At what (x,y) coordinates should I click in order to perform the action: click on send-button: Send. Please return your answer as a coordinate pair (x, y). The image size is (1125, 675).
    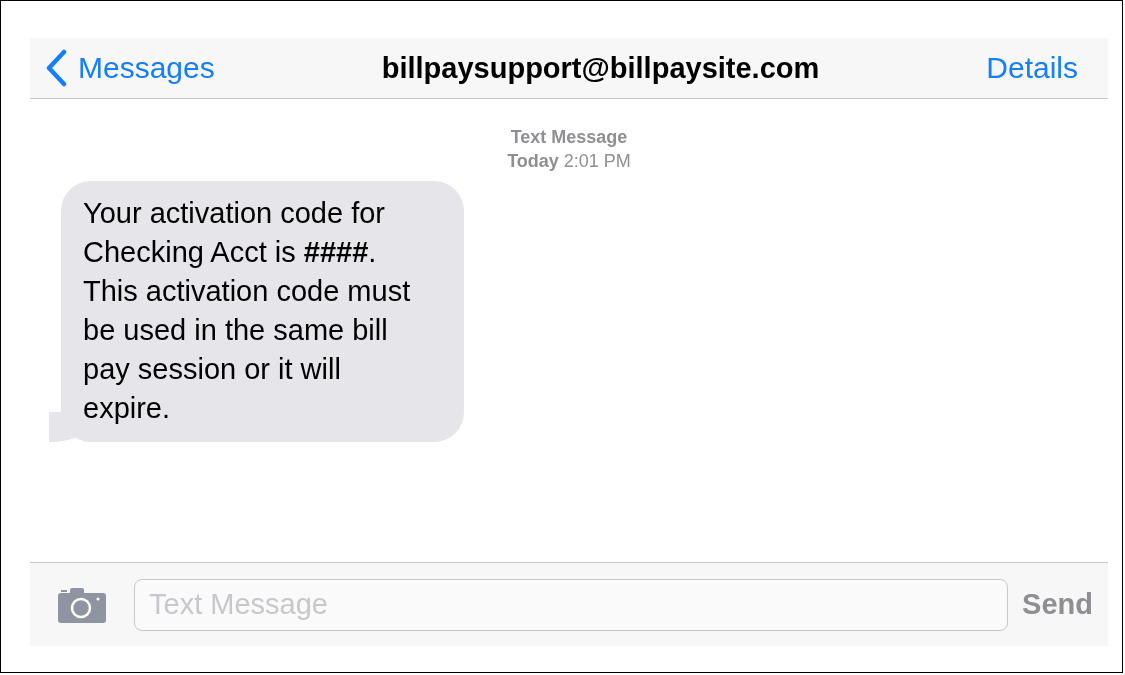
    Looking at the image, I should click on (1057, 604).